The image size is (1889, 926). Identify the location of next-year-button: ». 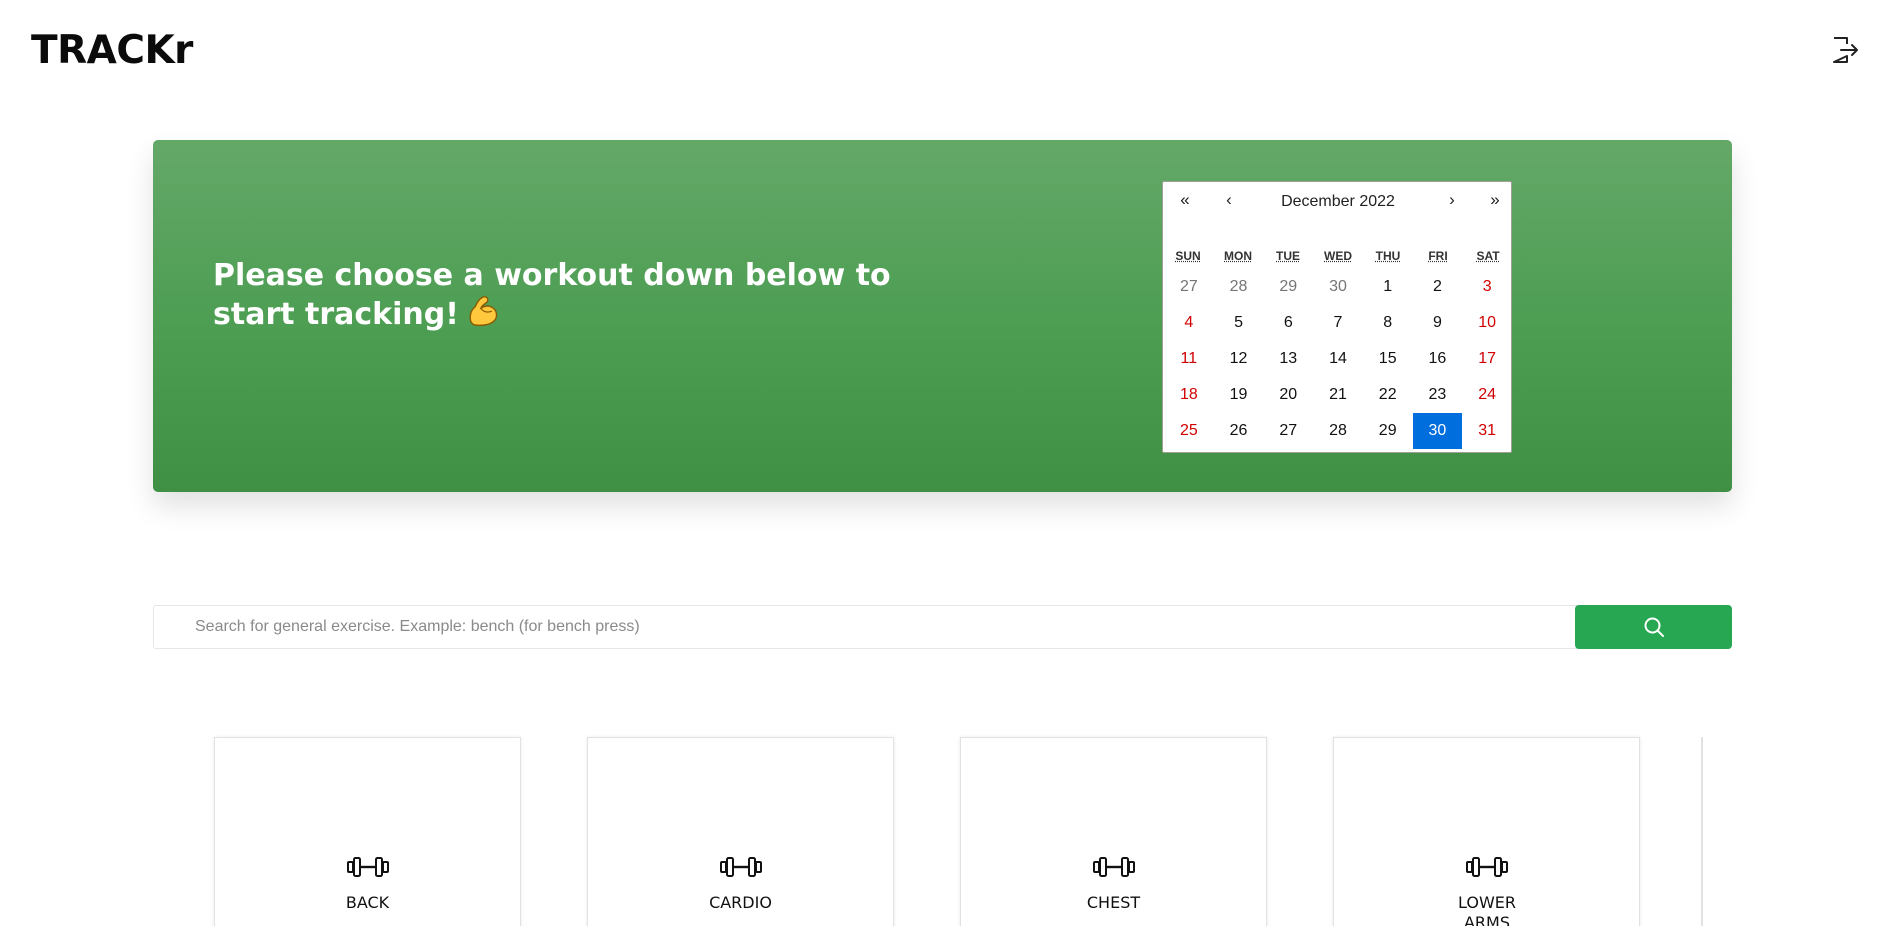
(1495, 200).